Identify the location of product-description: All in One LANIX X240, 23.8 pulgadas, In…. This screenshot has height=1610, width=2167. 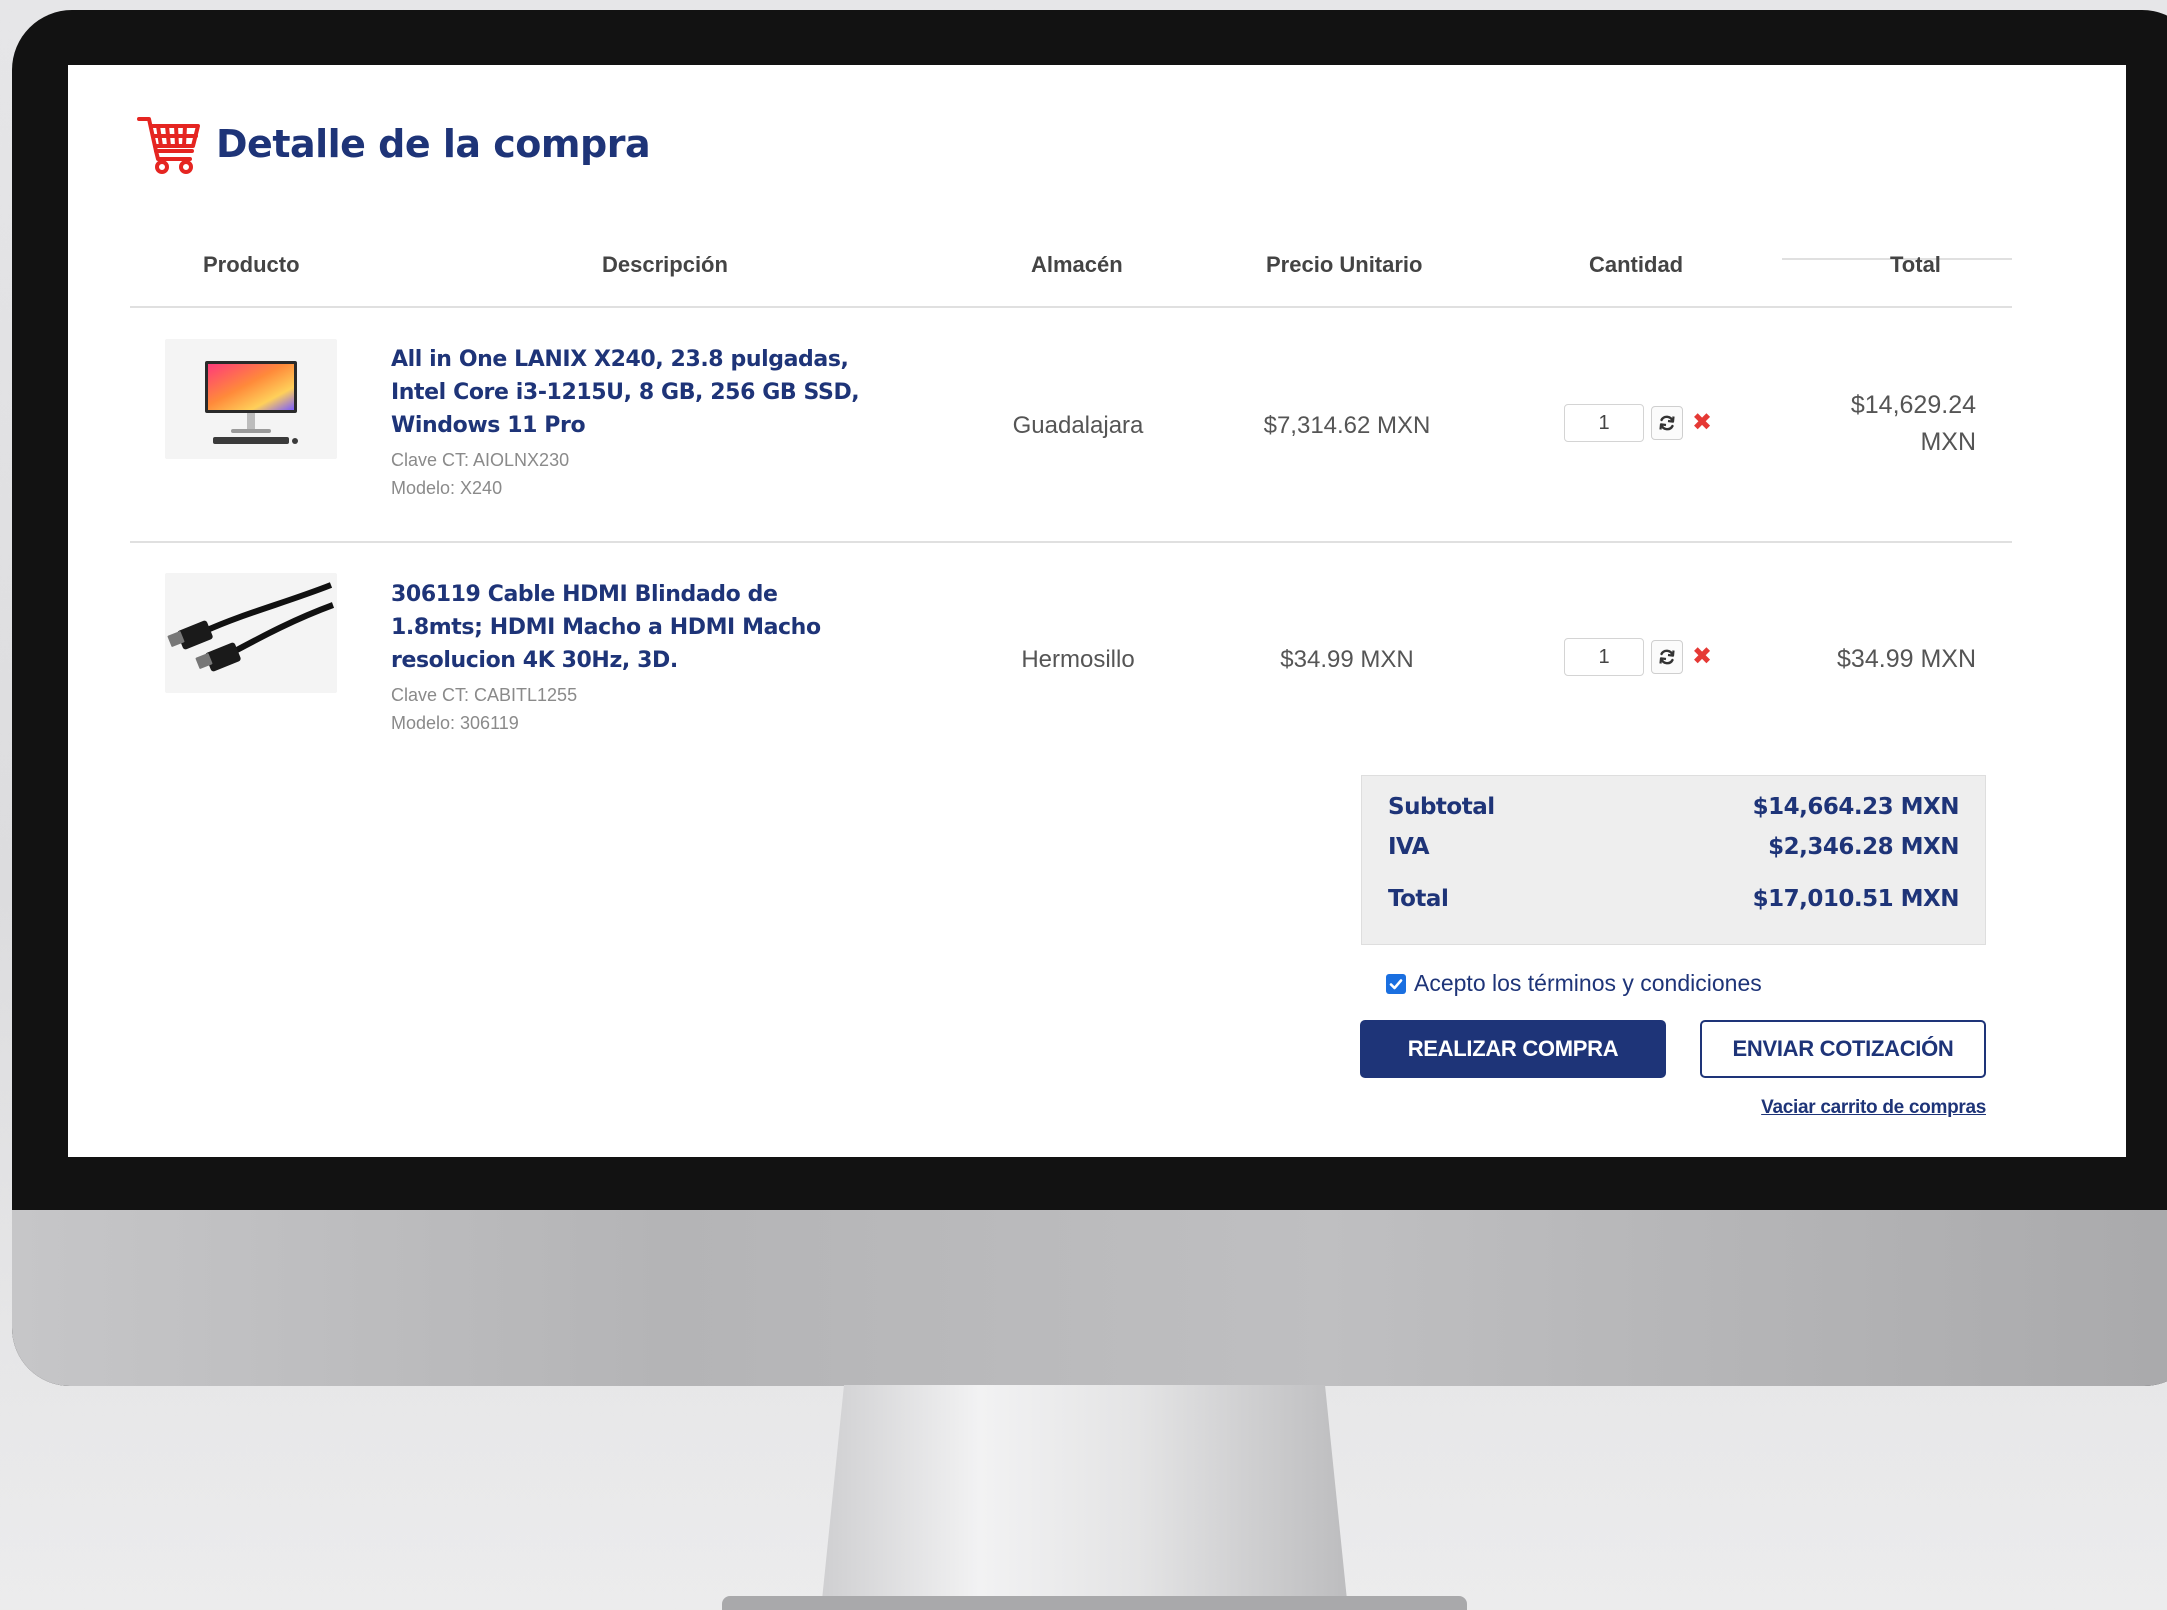
(631, 422).